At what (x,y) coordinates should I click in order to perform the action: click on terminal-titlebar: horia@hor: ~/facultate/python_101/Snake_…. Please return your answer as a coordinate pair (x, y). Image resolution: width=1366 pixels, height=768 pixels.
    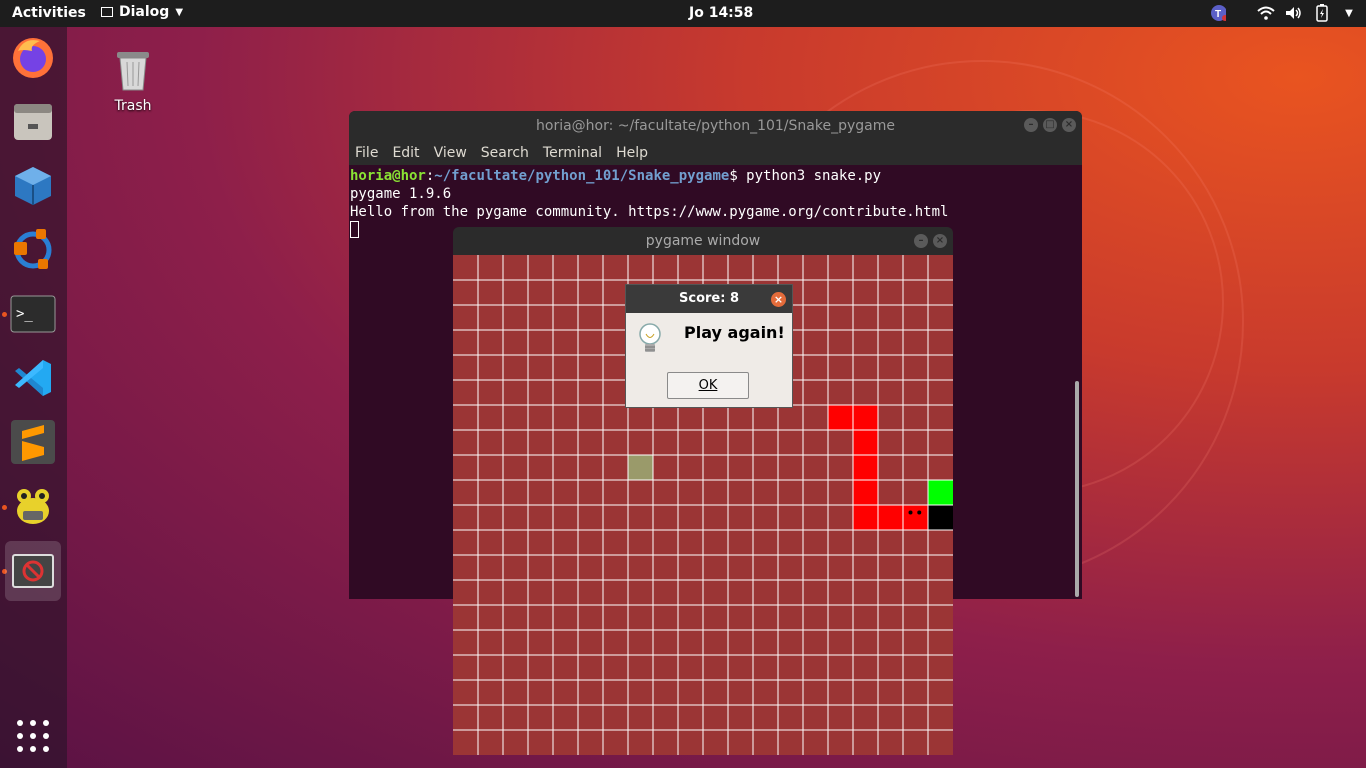
    Looking at the image, I should click on (715, 126).